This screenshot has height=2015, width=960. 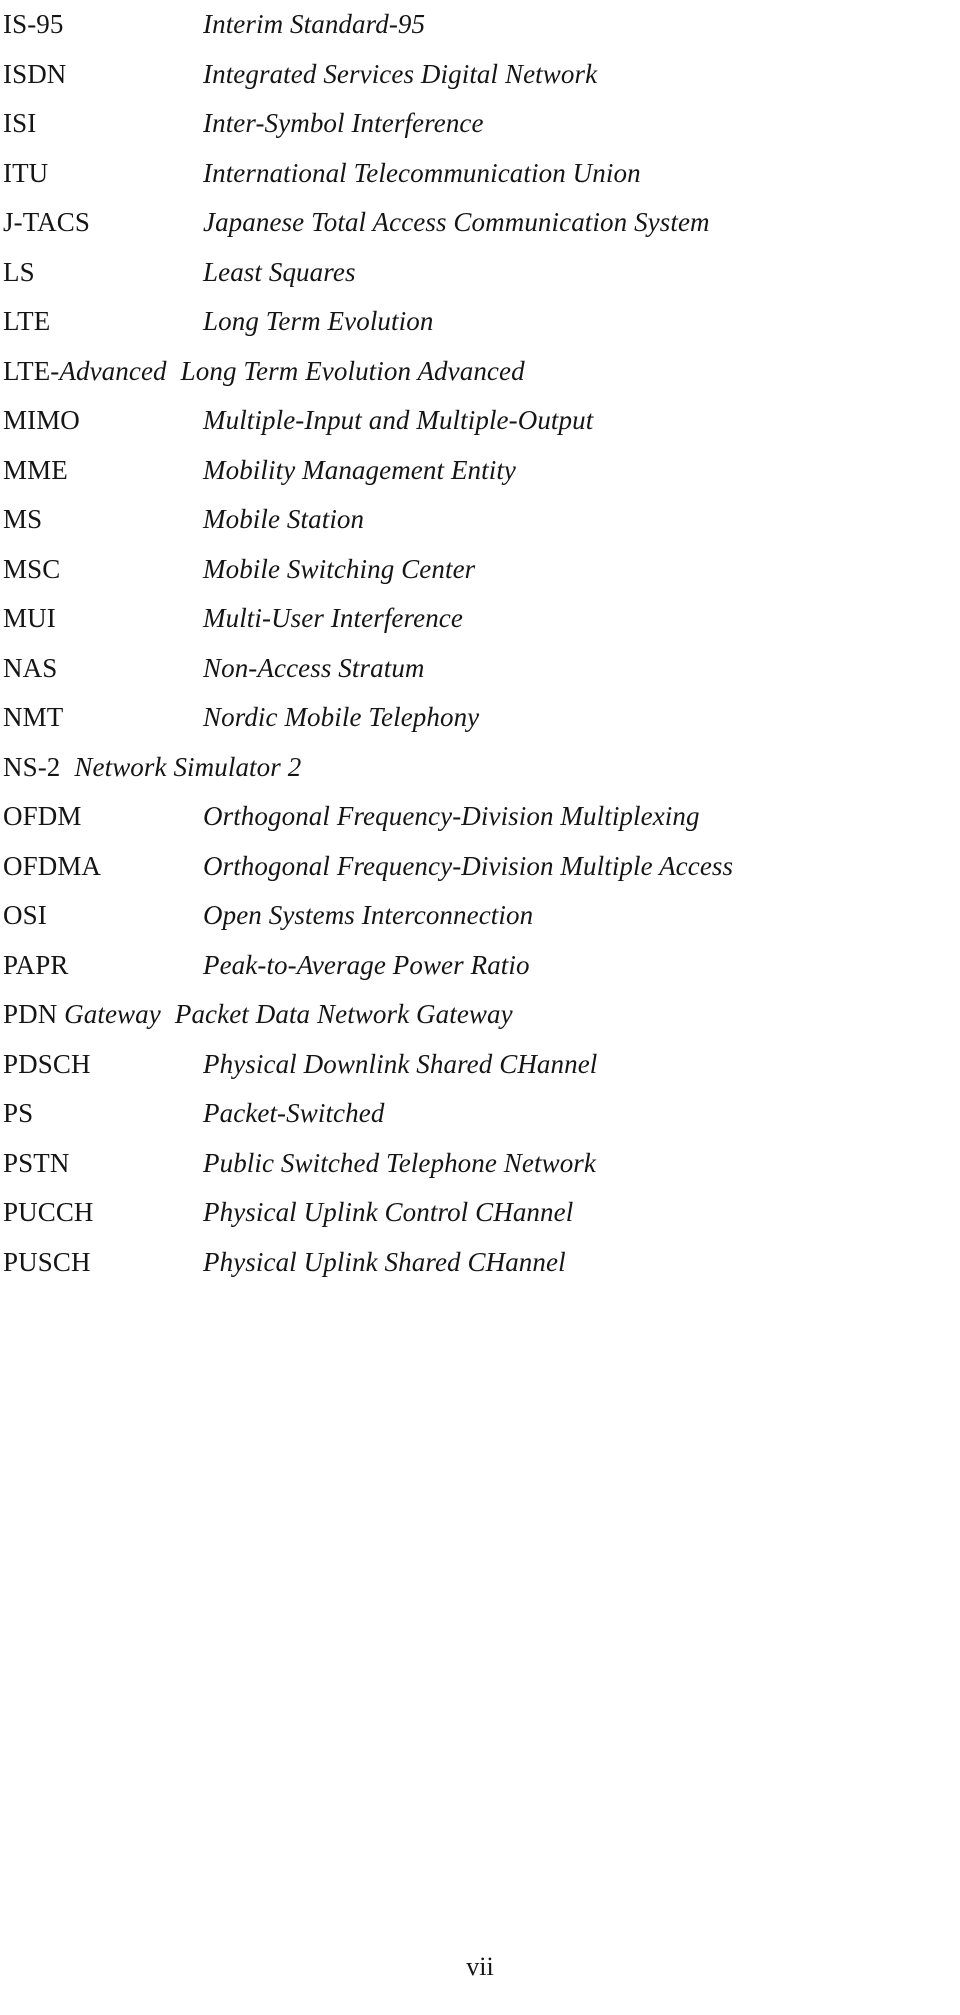 What do you see at coordinates (47, 1063) in the screenshot?
I see `abbreviation-term-text: PDSCH` at bounding box center [47, 1063].